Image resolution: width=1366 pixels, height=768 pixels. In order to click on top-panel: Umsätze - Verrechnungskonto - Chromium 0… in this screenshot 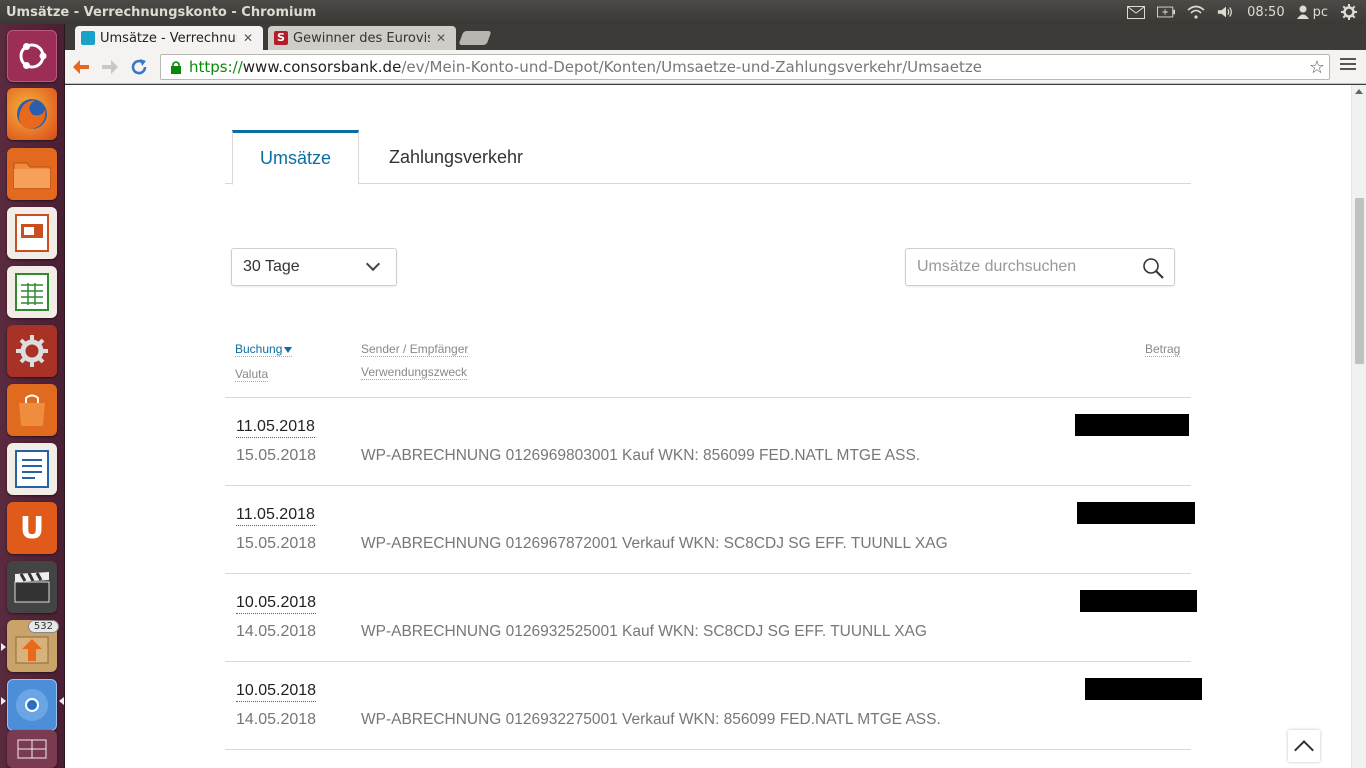, I will do `click(683, 12)`.